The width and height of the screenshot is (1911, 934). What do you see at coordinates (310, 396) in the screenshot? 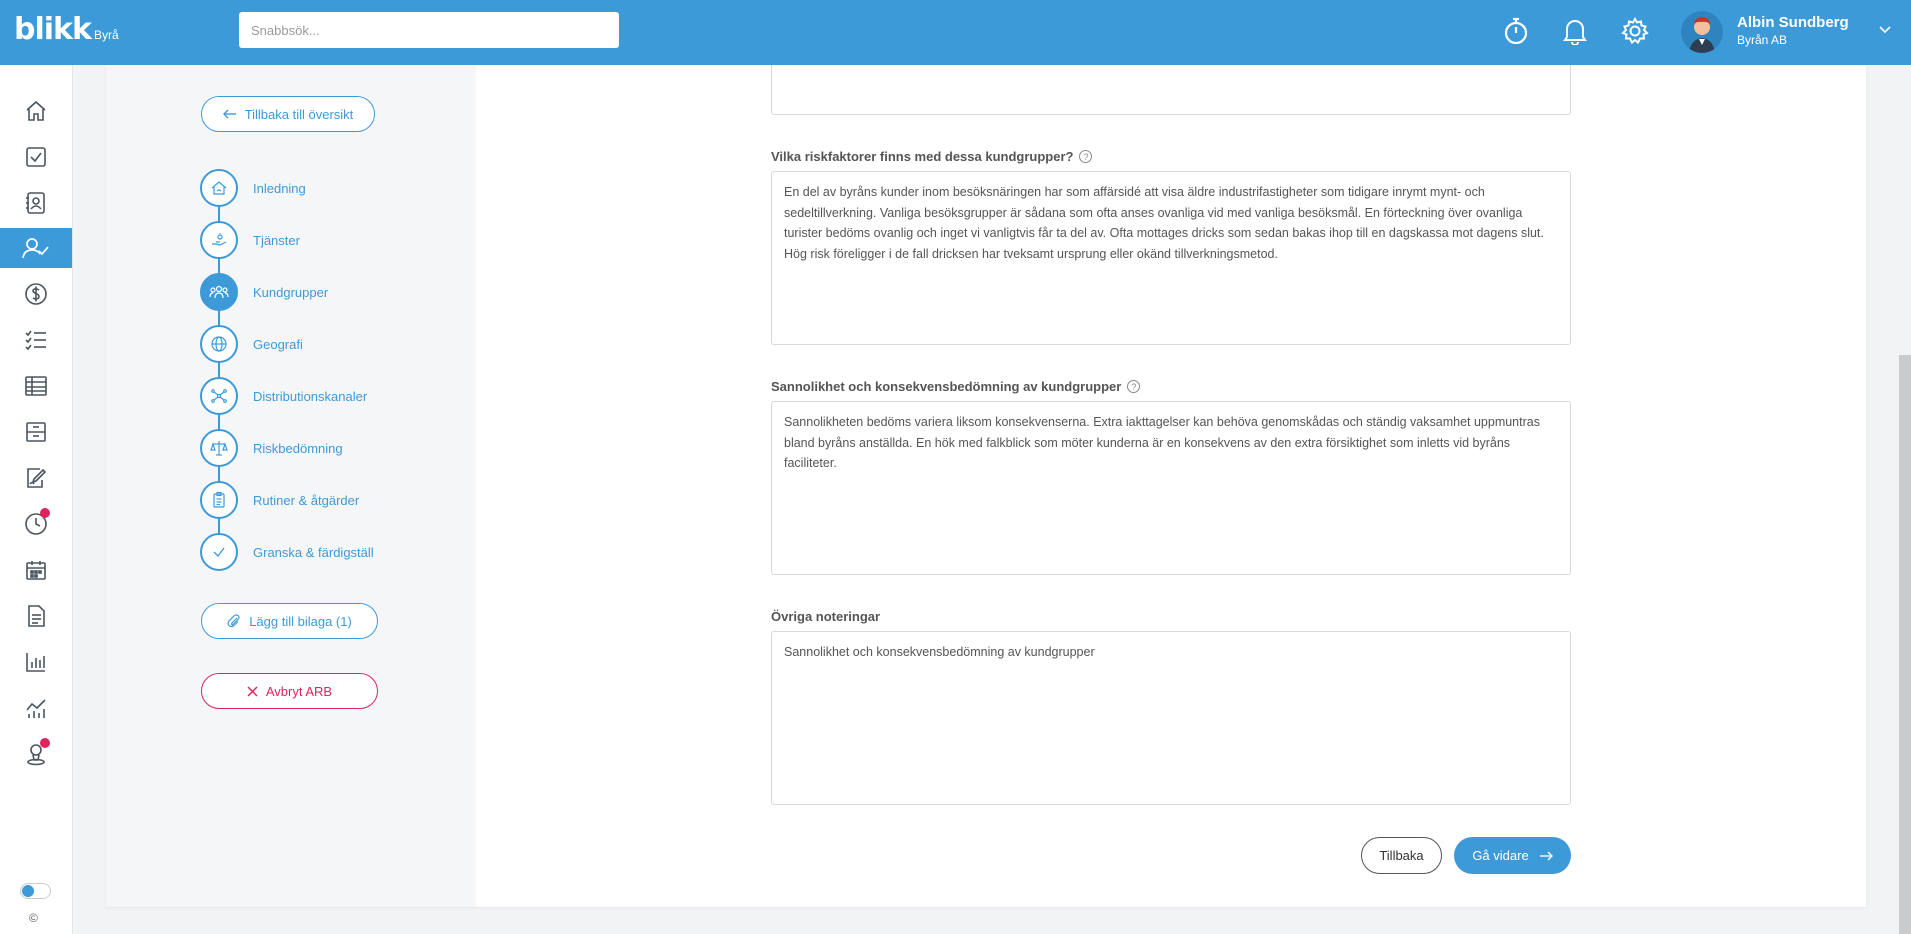
I see `step-label: Distributionskanaler` at bounding box center [310, 396].